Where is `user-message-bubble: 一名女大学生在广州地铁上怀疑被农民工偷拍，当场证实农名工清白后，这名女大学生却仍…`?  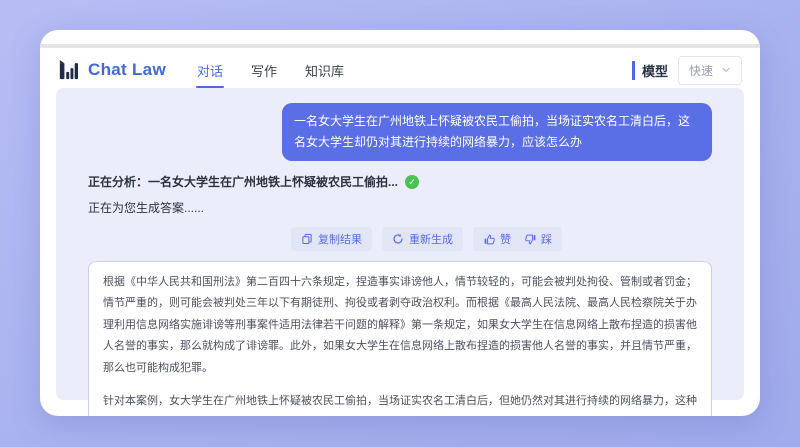
user-message-bubble: 一名女大学生在广州地铁上怀疑被农民工偷拍，当场证实农名工清白后，这名女大学生却仍… is located at coordinates (497, 132).